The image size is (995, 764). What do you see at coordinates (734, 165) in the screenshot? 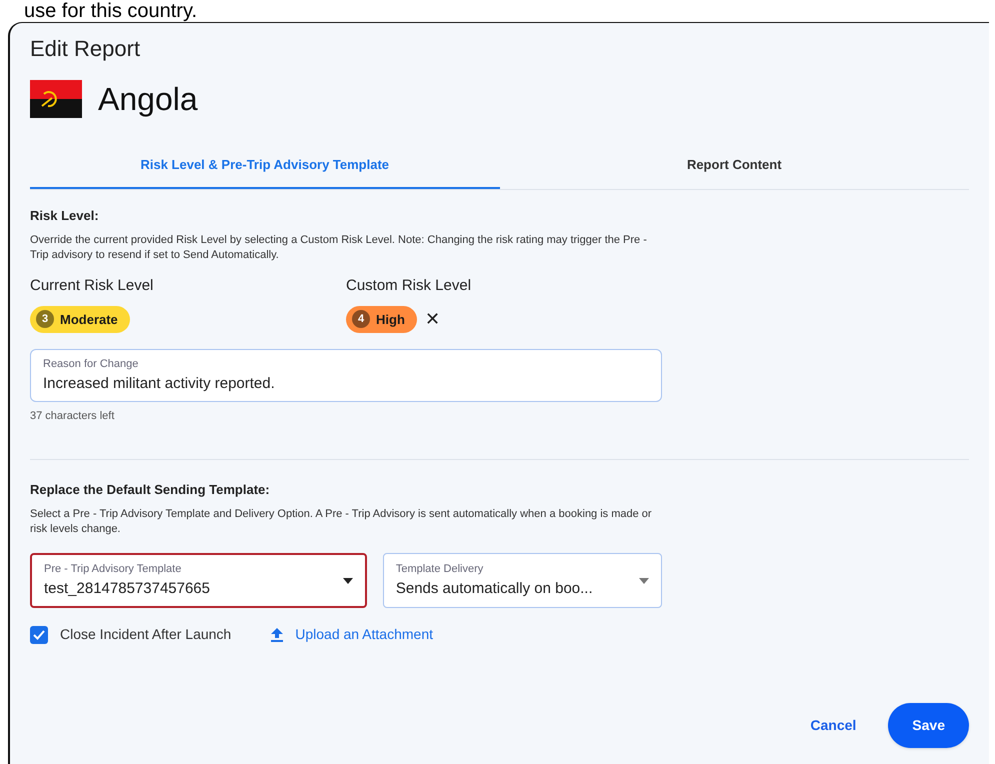
I see `tab: Report Content` at bounding box center [734, 165].